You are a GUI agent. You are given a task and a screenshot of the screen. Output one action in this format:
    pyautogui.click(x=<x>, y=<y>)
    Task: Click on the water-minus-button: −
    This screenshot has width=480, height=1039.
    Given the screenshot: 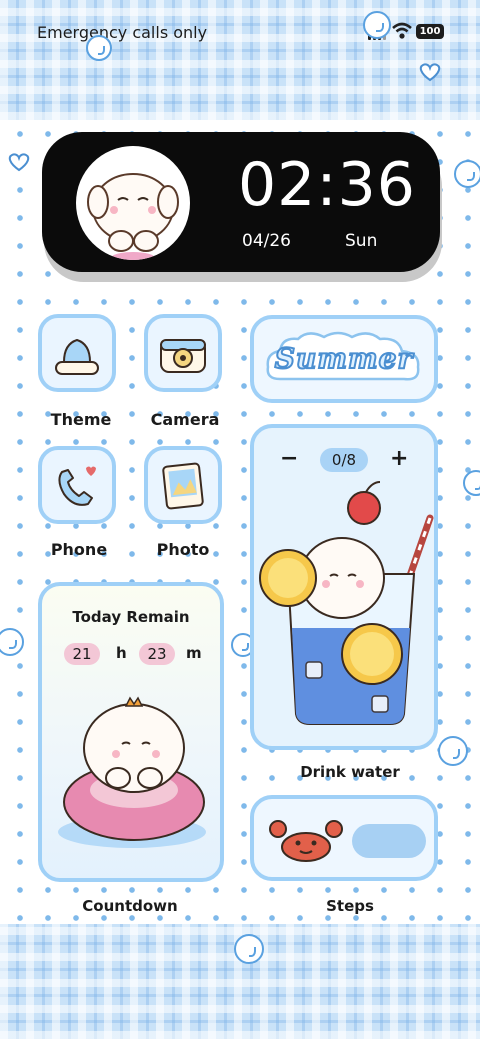 What is the action you would take?
    pyautogui.click(x=289, y=458)
    